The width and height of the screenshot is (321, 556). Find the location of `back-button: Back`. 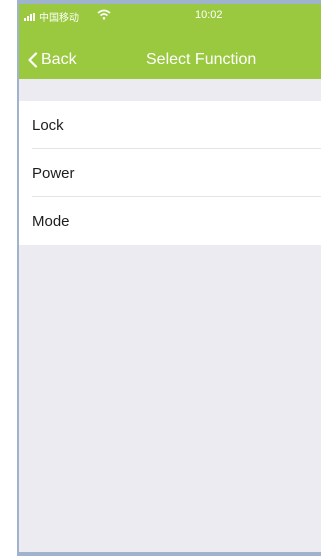

back-button: Back is located at coordinates (52, 60).